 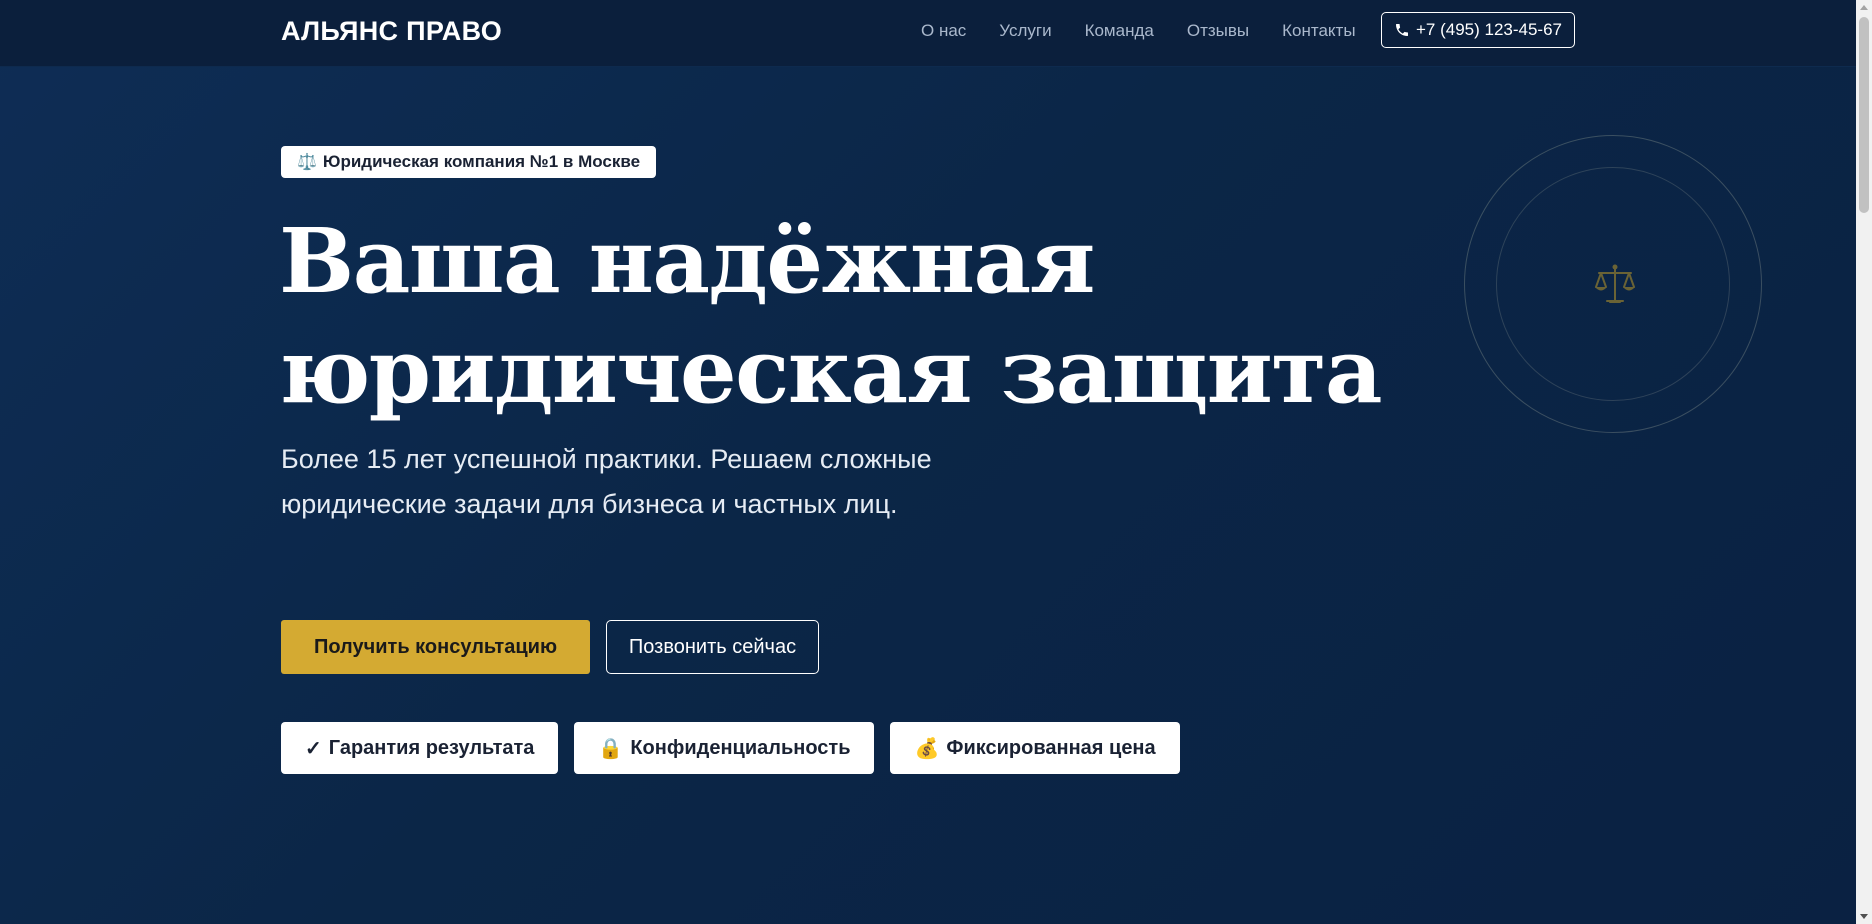 What do you see at coordinates (1119, 31) in the screenshot?
I see `nav-link-team: Команда` at bounding box center [1119, 31].